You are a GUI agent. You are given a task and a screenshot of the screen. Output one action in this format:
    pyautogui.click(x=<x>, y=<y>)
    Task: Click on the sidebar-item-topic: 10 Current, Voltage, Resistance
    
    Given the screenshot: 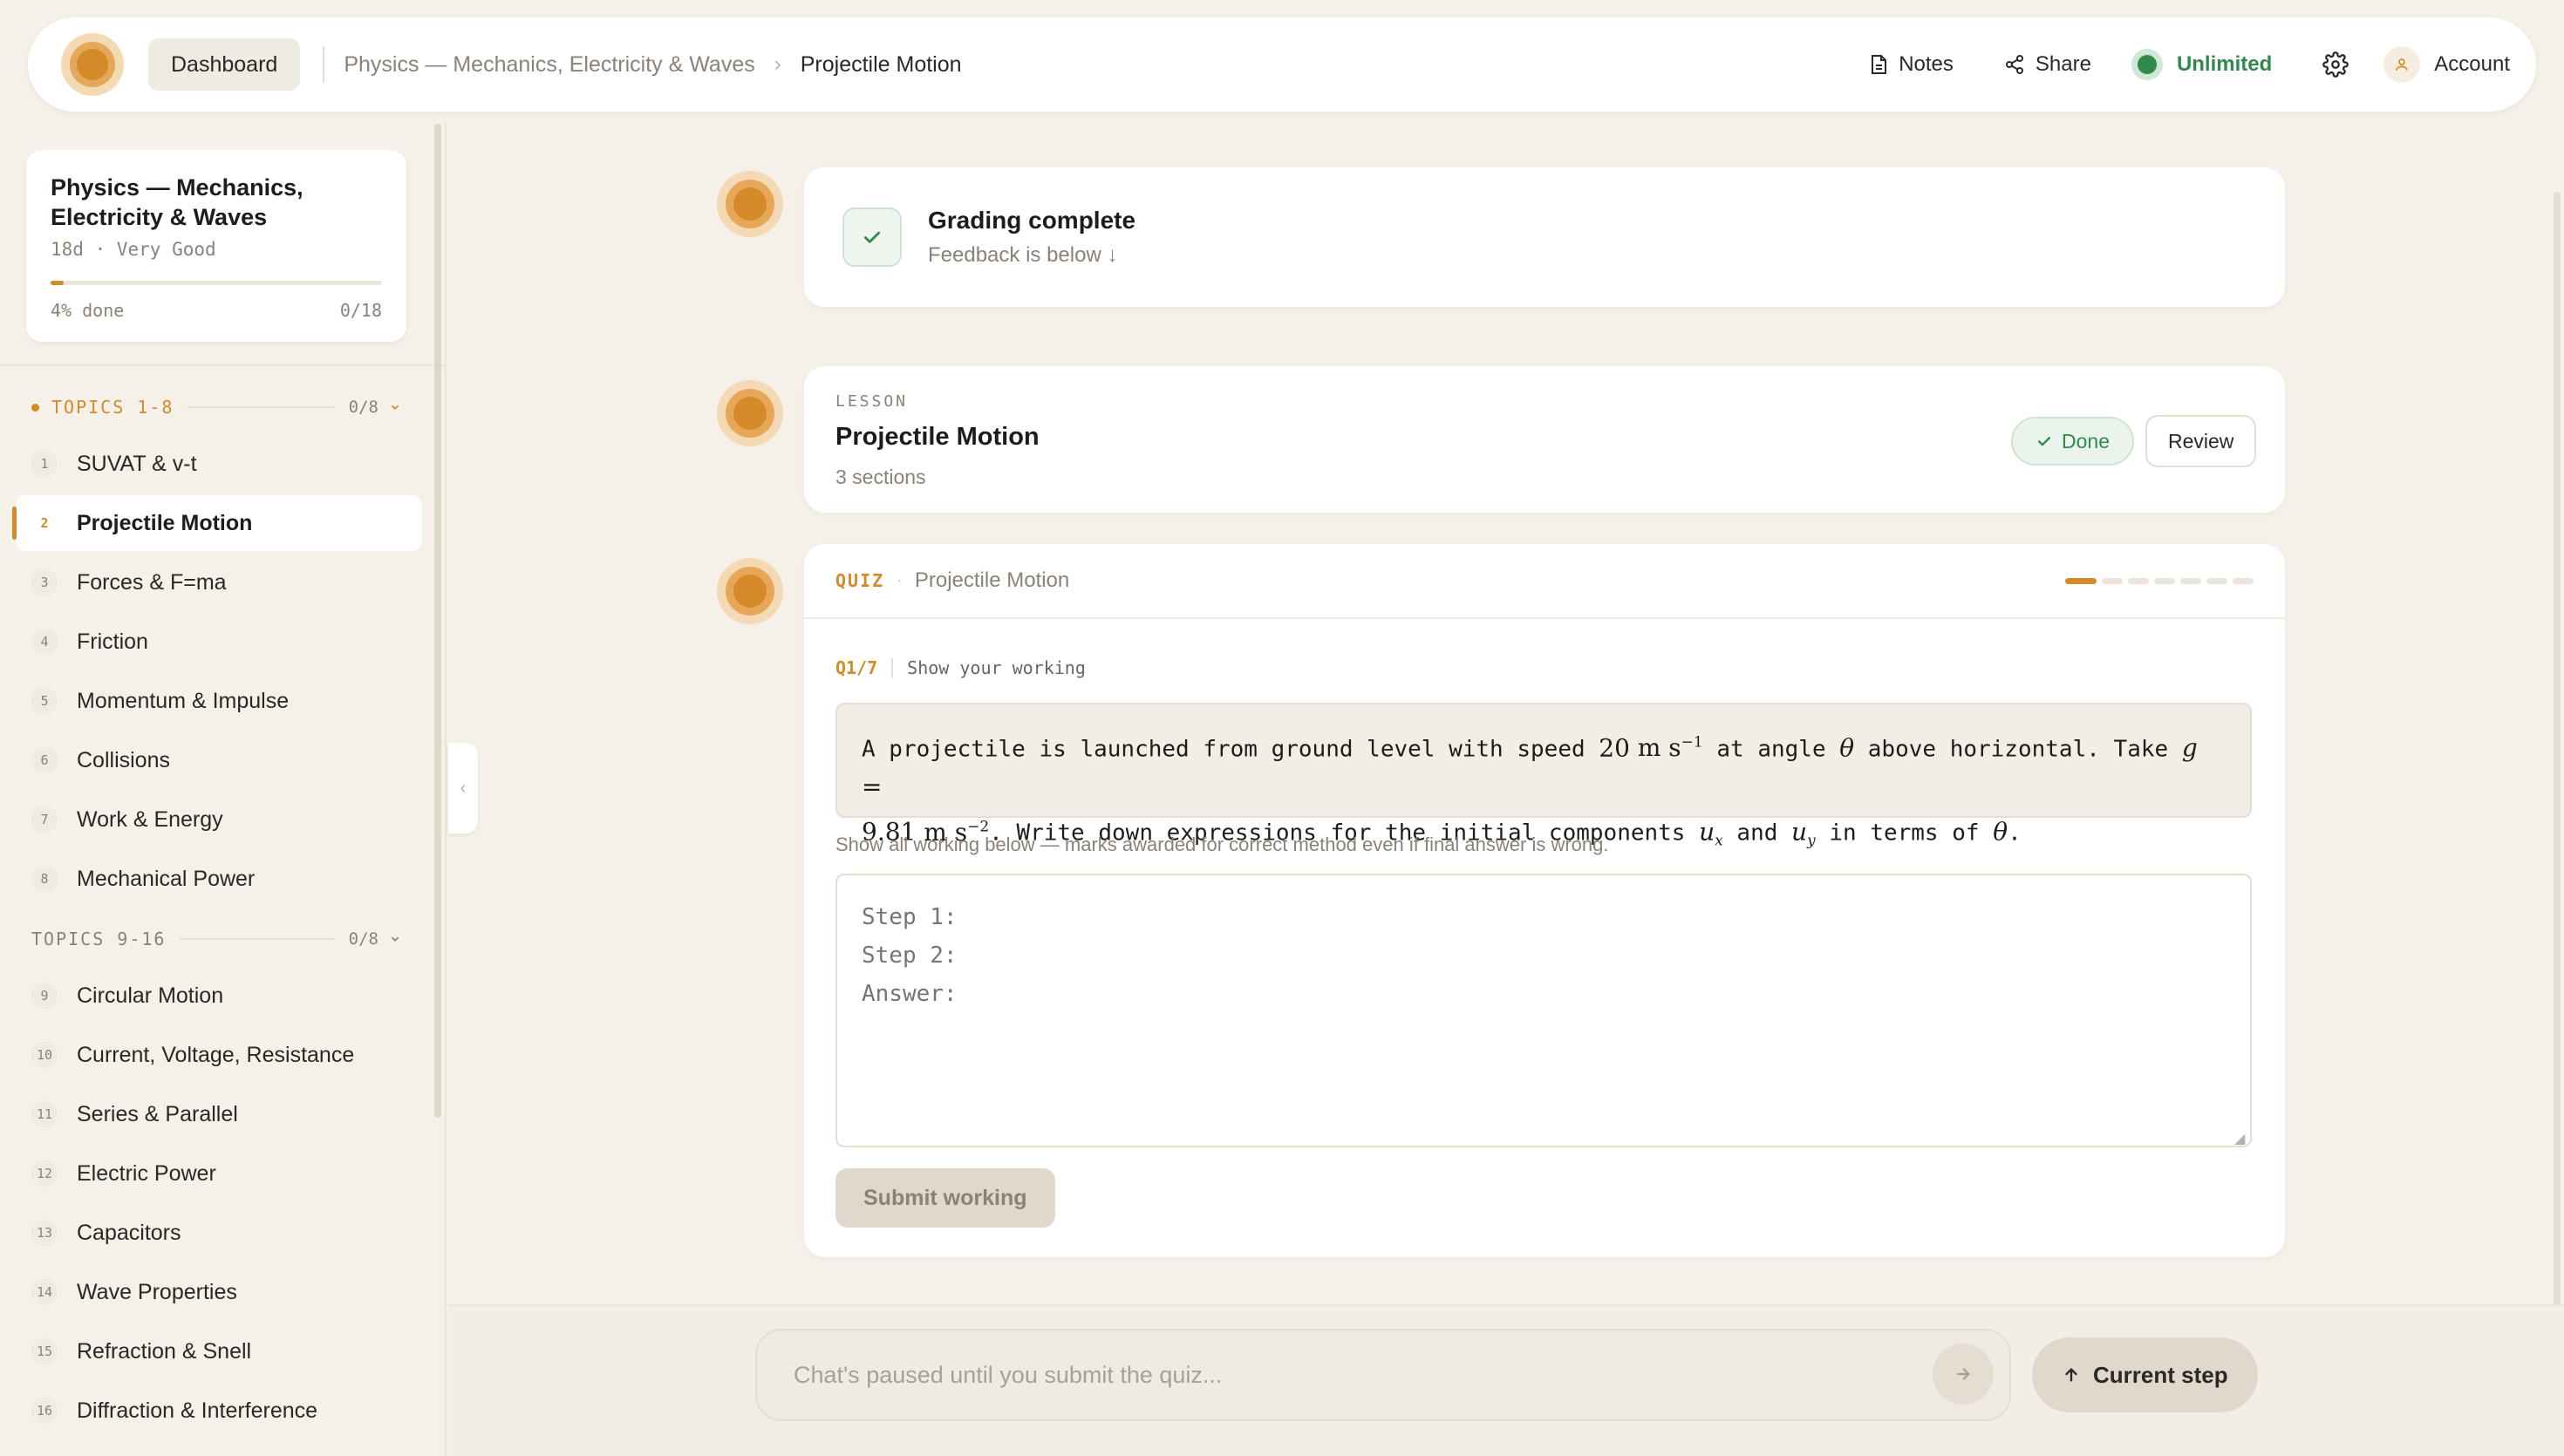 What is the action you would take?
    pyautogui.click(x=219, y=1055)
    